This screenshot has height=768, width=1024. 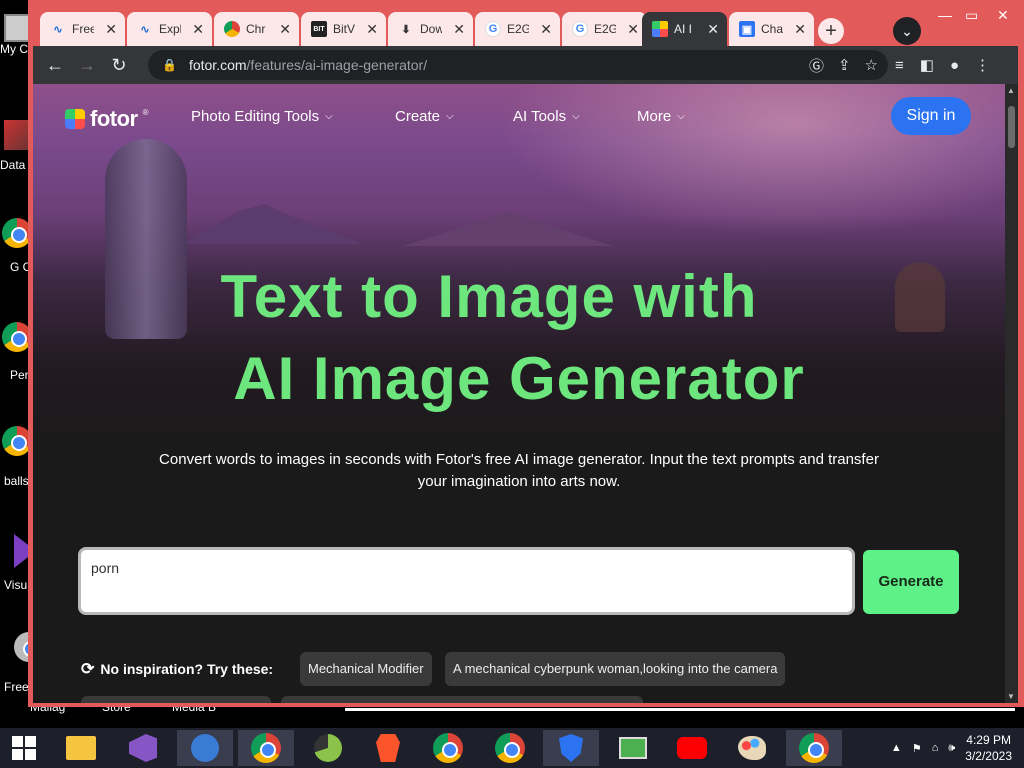 I want to click on brave-icon, so click(x=388, y=748).